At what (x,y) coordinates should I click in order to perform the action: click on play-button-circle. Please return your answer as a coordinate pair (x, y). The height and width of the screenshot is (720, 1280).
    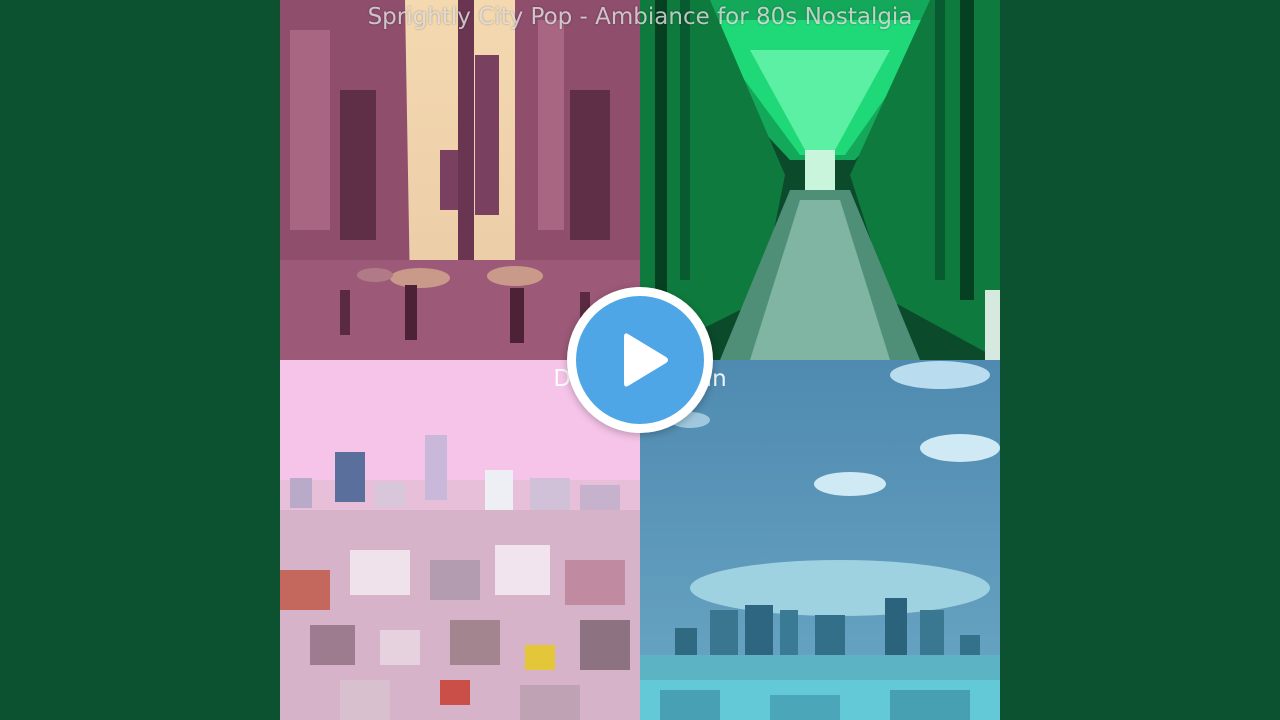
    Looking at the image, I should click on (640, 360).